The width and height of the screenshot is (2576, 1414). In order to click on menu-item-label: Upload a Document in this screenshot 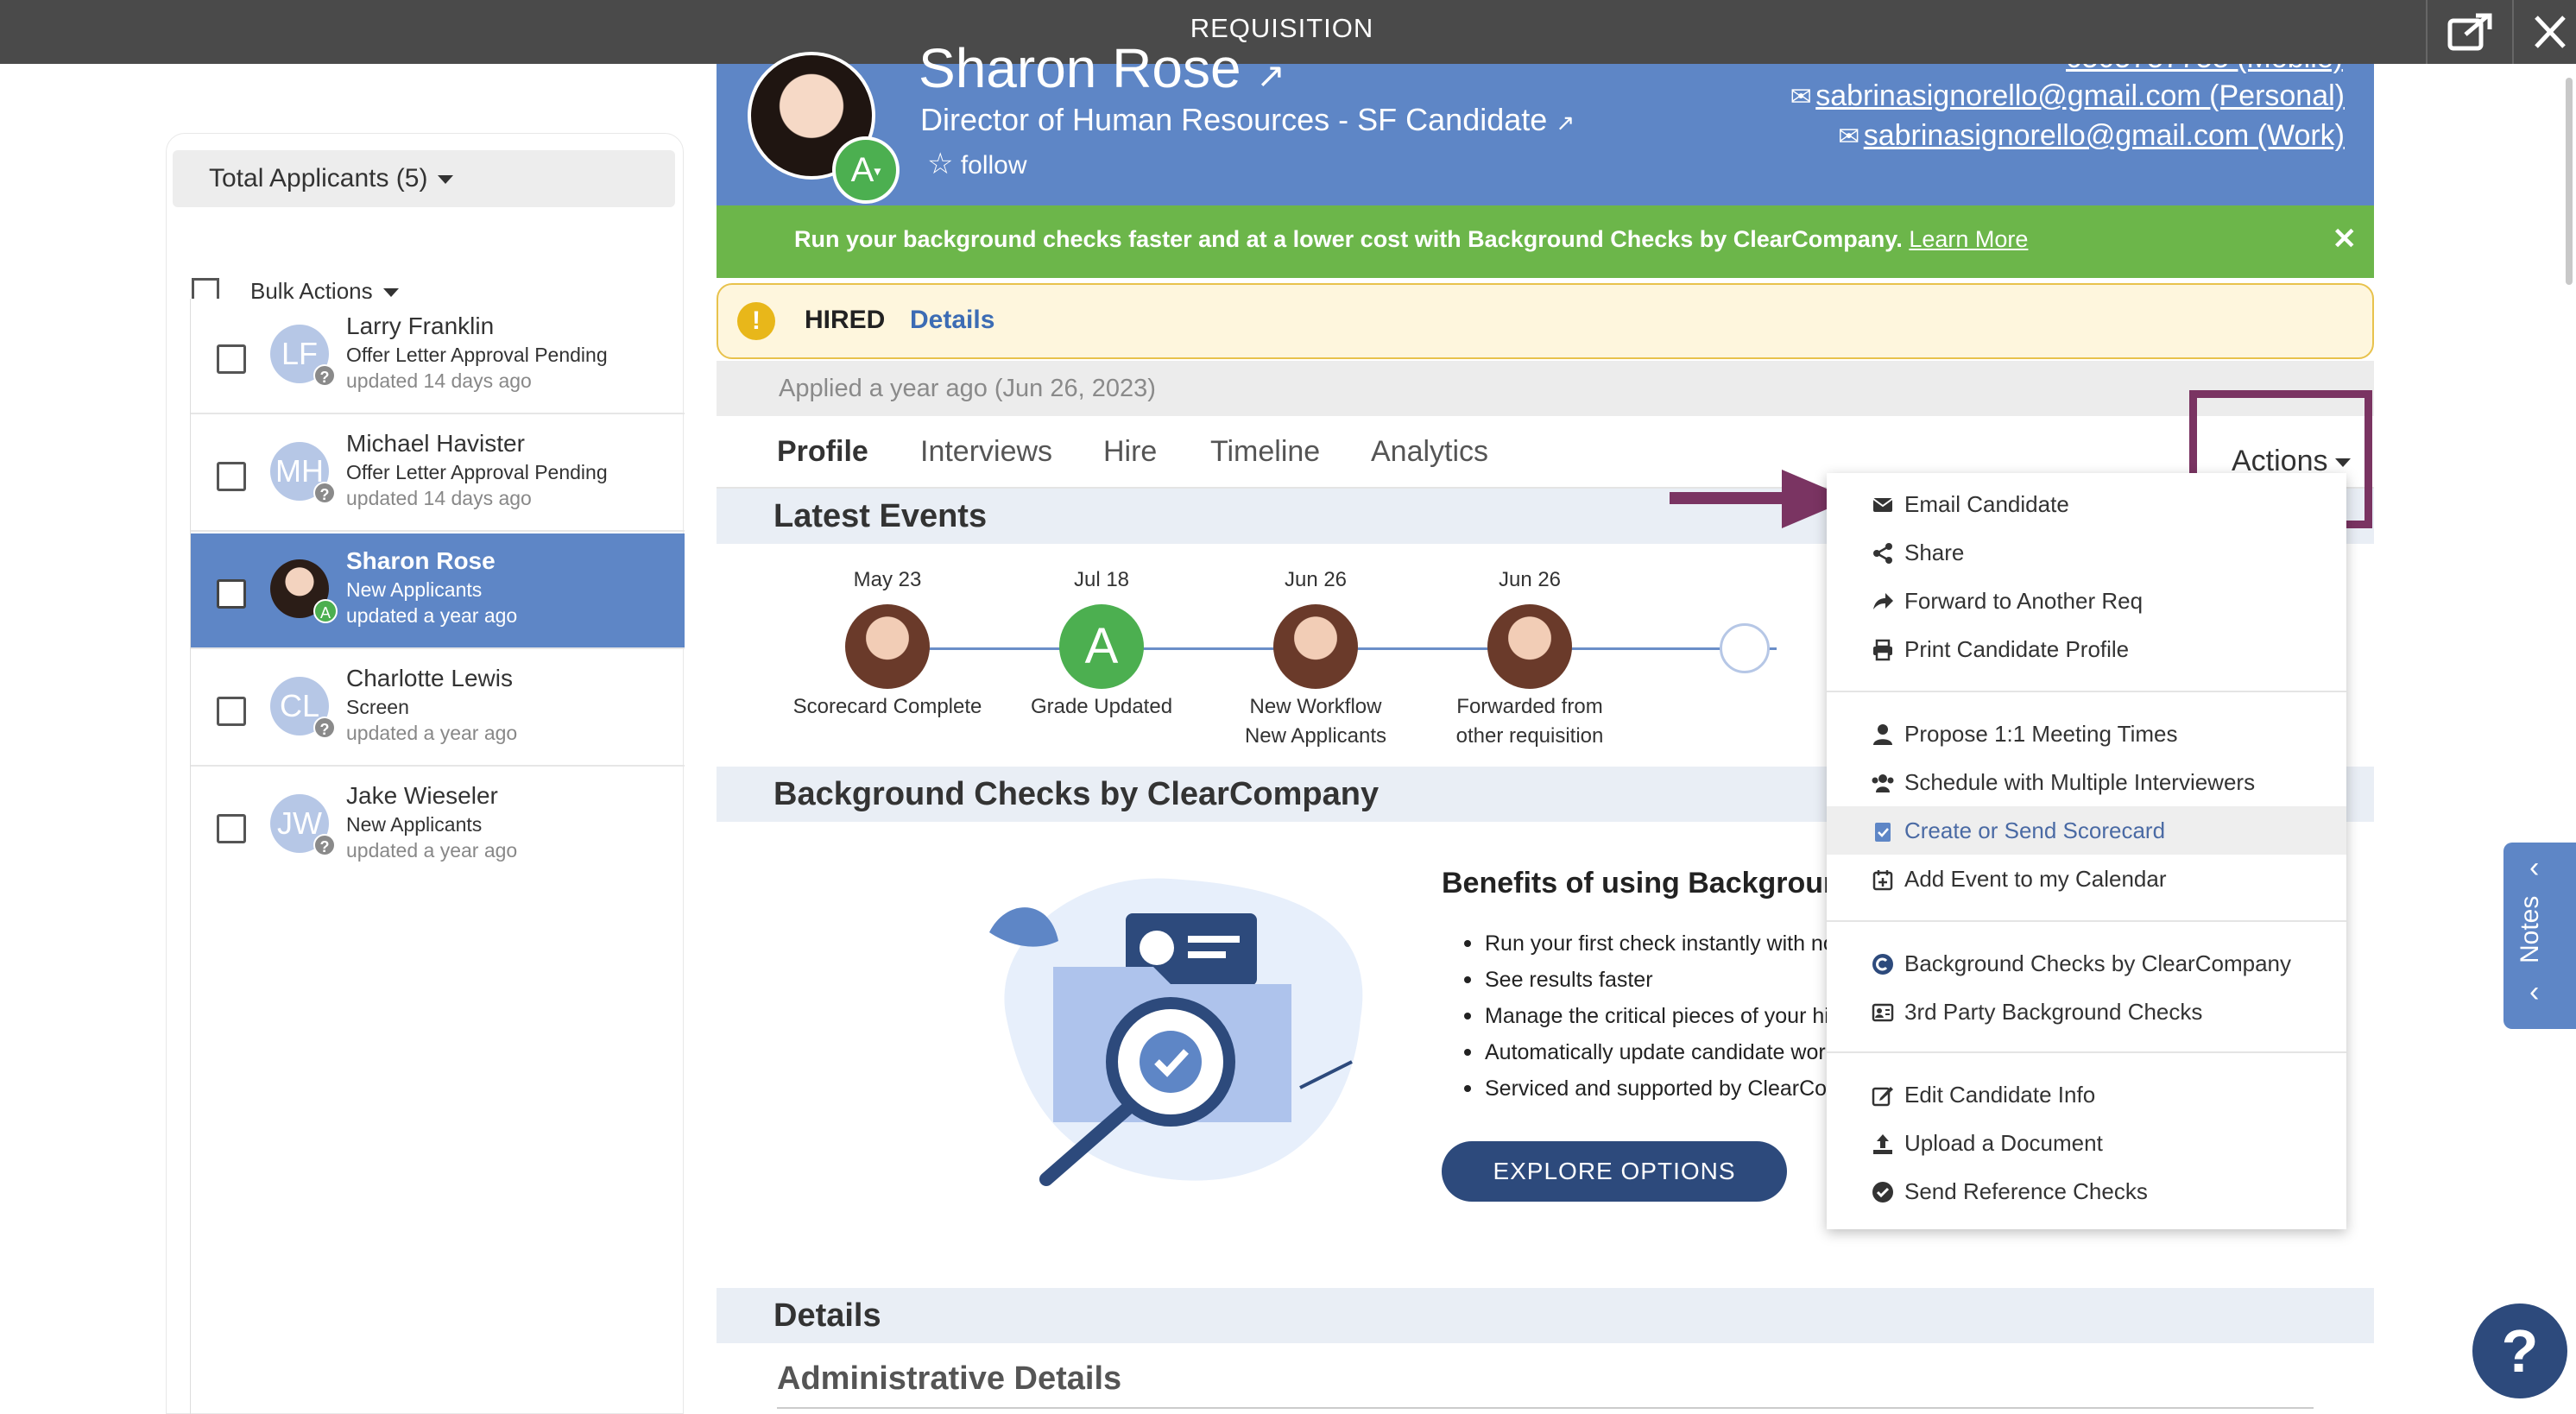, I will do `click(2003, 1143)`.